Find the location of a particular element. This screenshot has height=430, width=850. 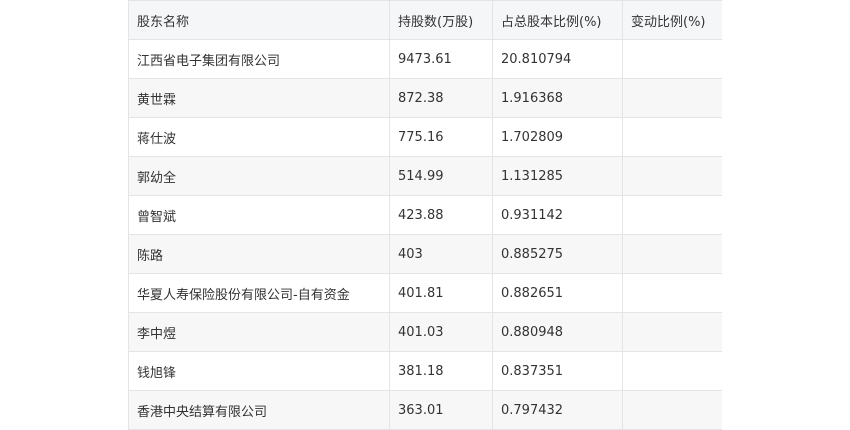

cell-shareholder-name: 曾智斌 is located at coordinates (259, 215).